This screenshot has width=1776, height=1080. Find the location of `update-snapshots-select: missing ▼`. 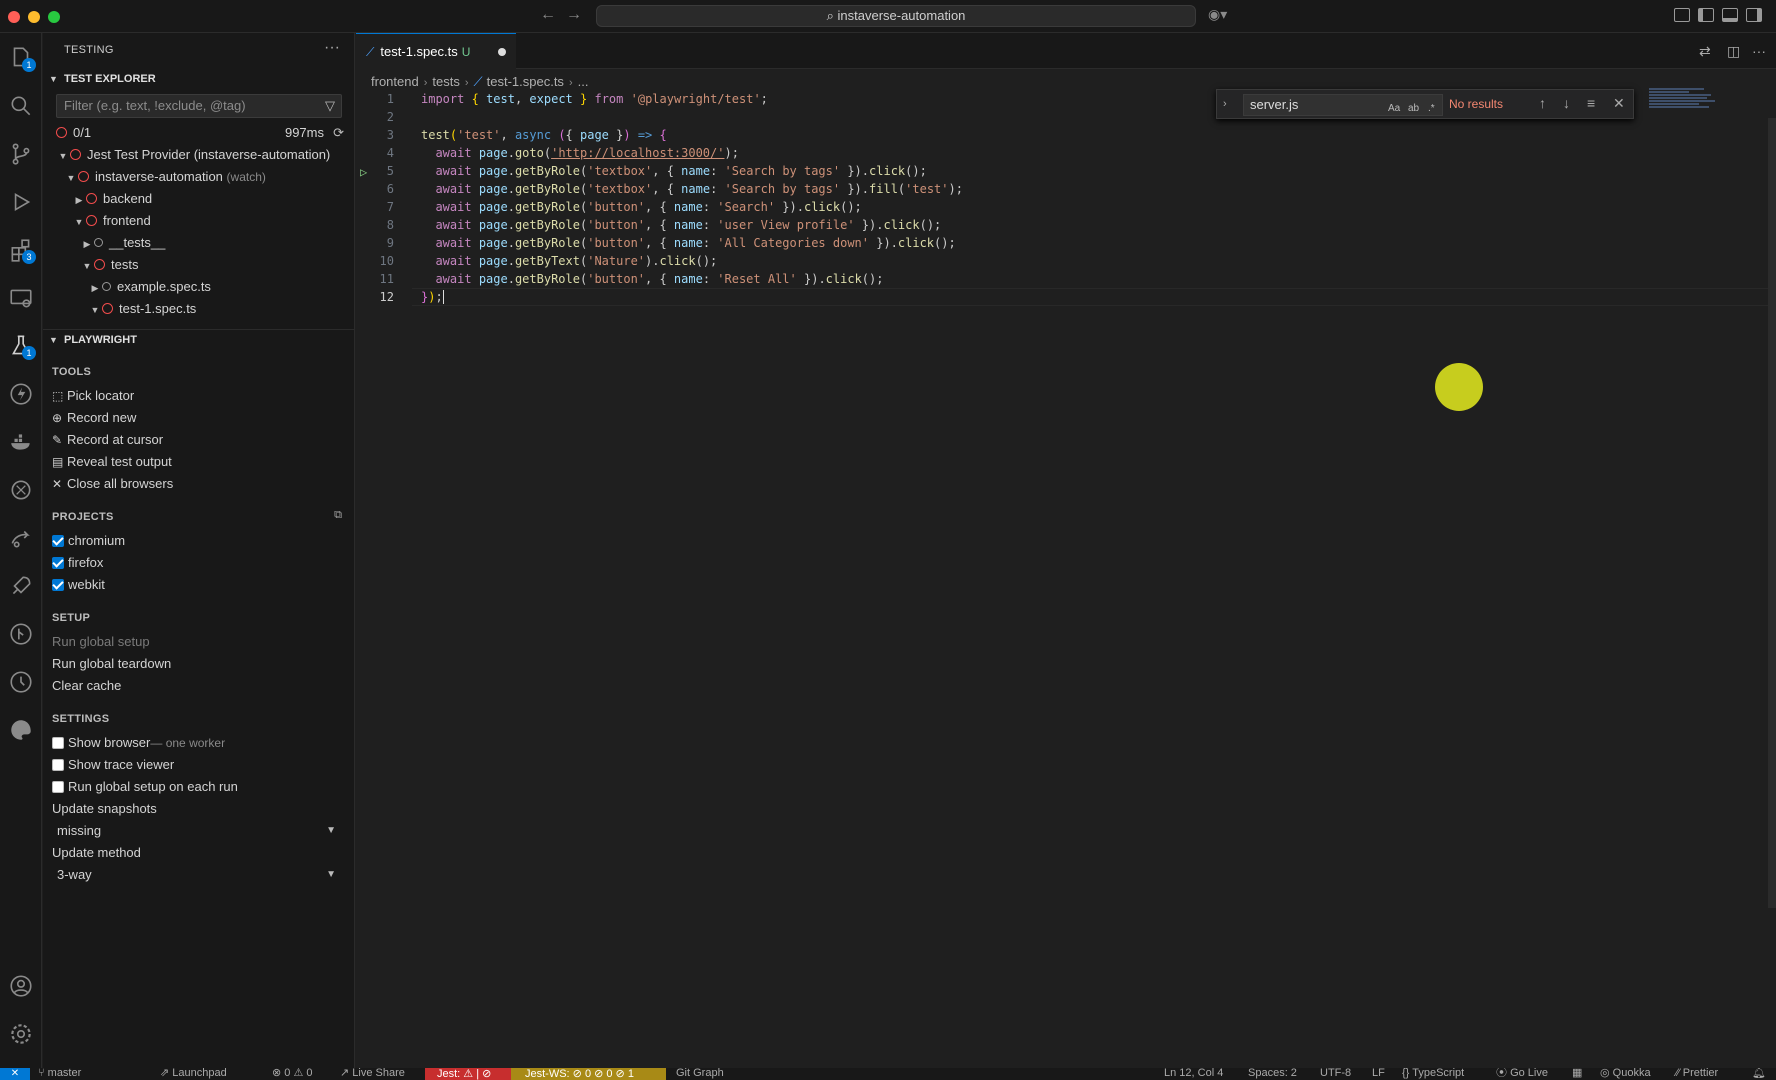

update-snapshots-select: missing ▼ is located at coordinates (197, 831).